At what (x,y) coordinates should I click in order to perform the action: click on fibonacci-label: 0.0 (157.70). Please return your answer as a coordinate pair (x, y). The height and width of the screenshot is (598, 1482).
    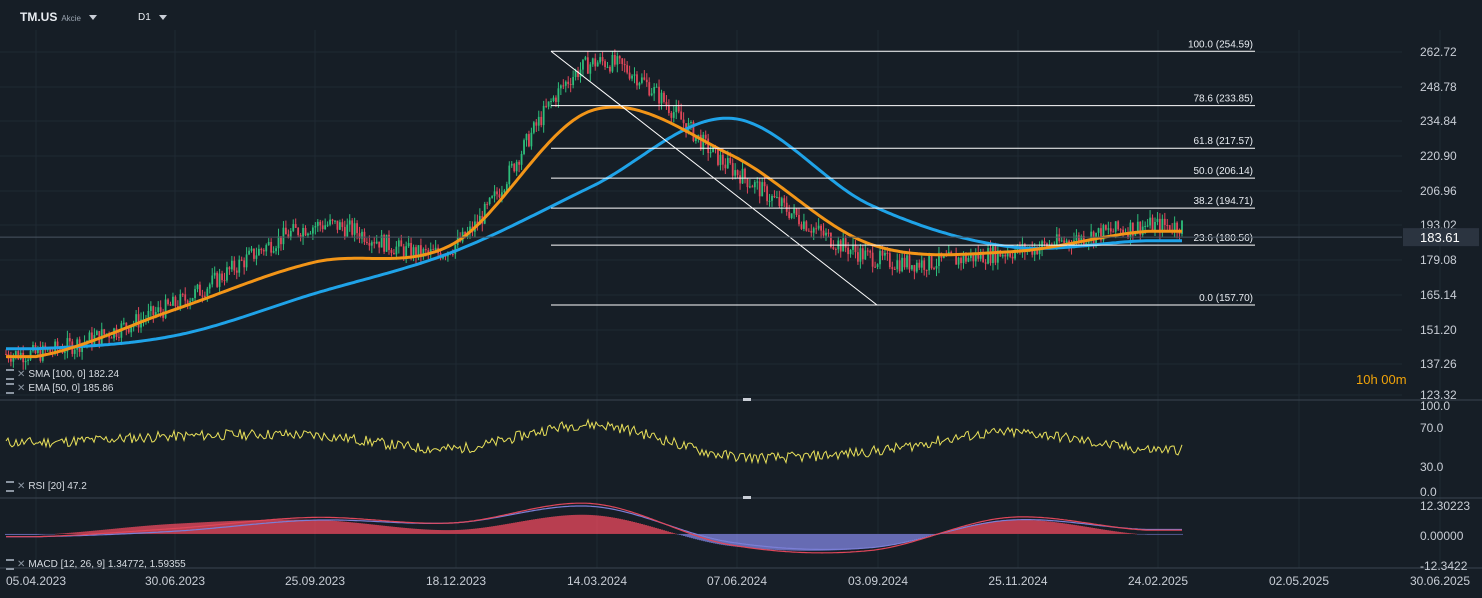
    Looking at the image, I should click on (1226, 298).